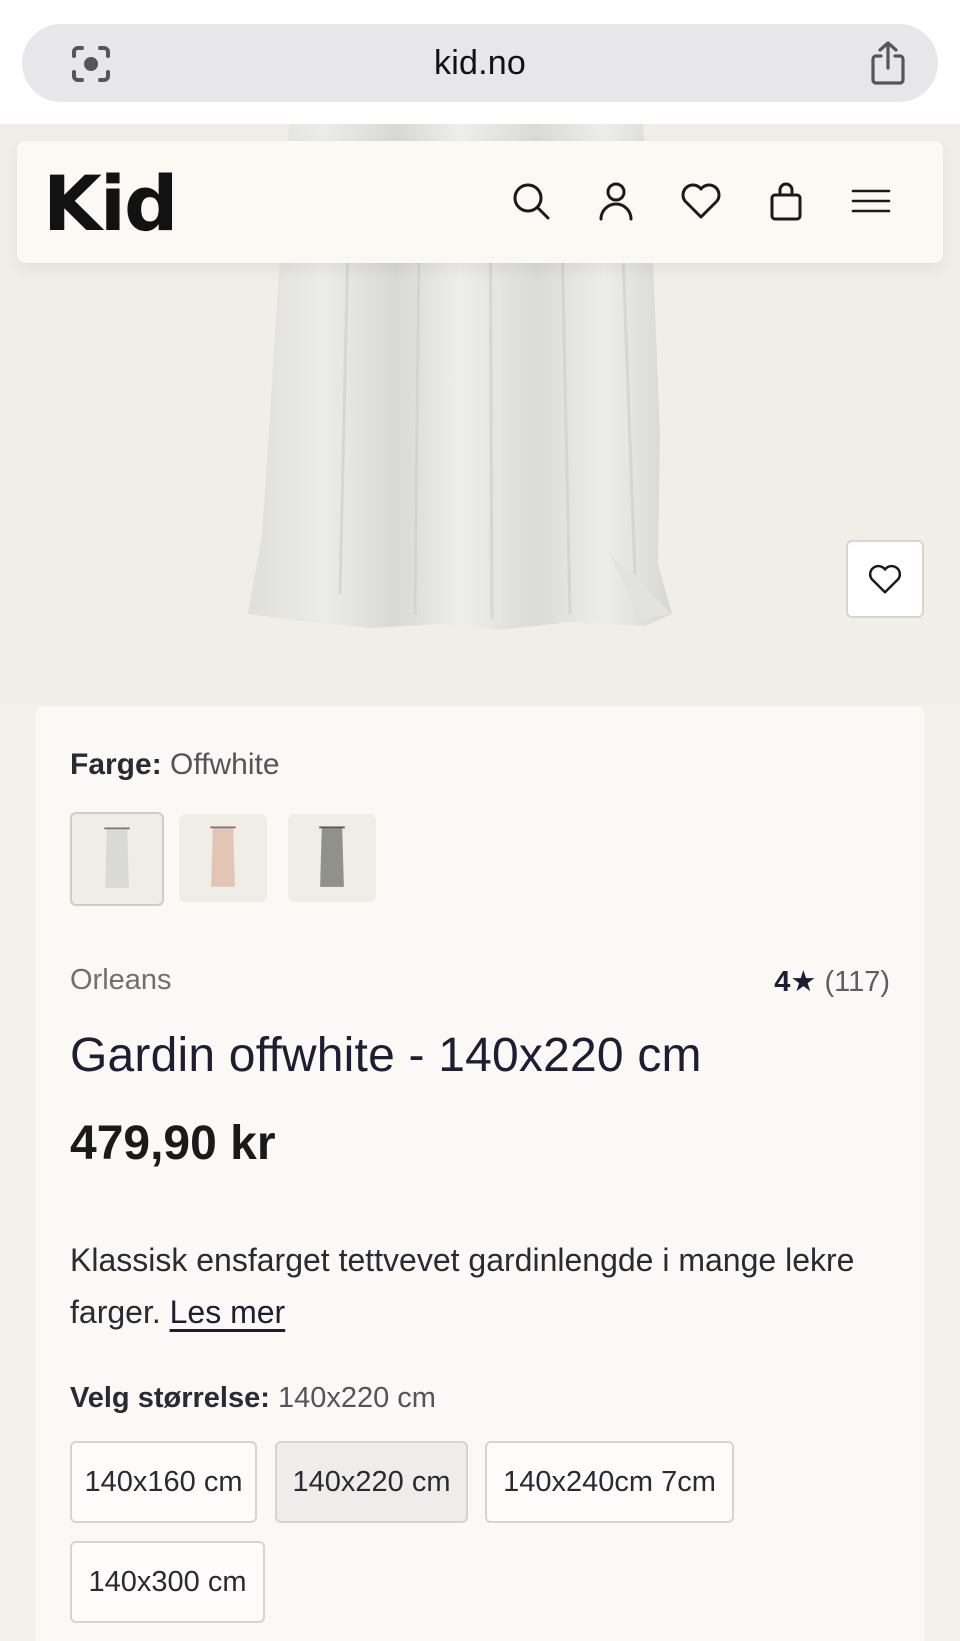 The image size is (960, 1641). What do you see at coordinates (228, 1312) in the screenshot?
I see `read-more-link: Les mer` at bounding box center [228, 1312].